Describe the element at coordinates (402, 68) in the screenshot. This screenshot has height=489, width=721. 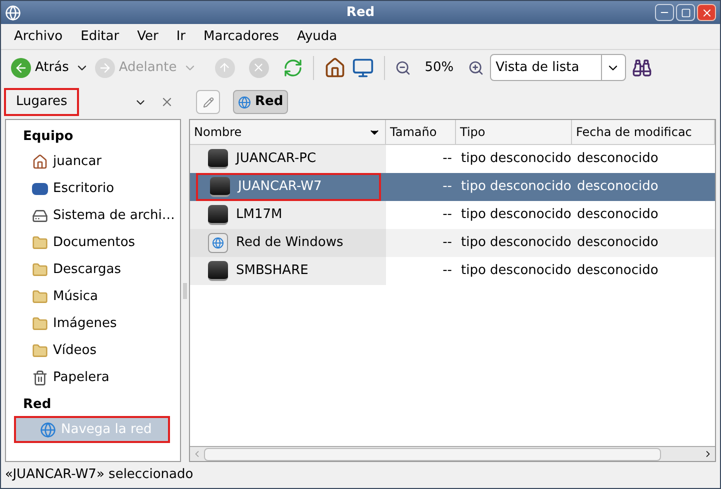
I see `zoom-out-icon` at that location.